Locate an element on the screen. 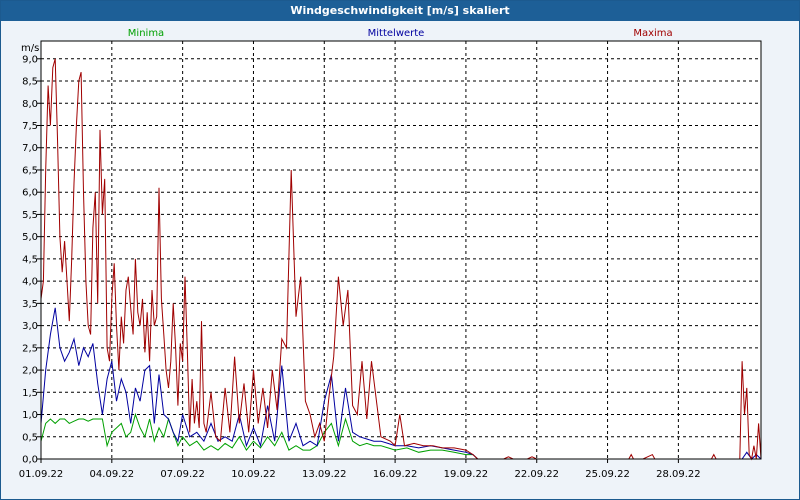  x-tick-label: 04.09.22 is located at coordinates (112, 474).